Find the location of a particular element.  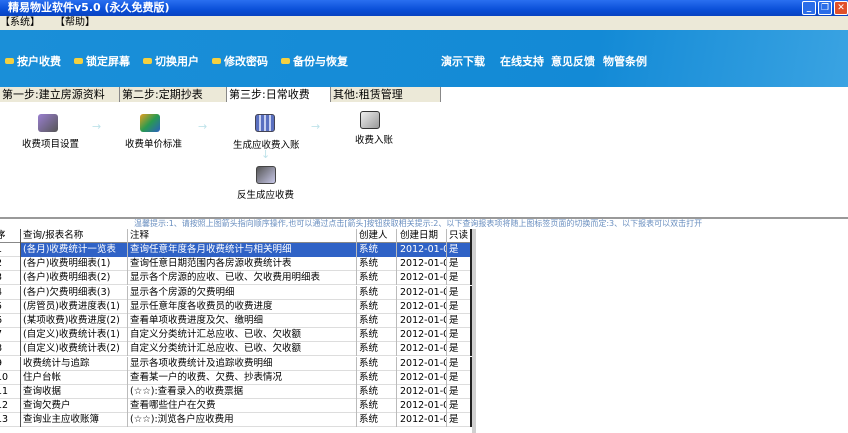

link-feedback: 意见反馈 is located at coordinates (573, 61).